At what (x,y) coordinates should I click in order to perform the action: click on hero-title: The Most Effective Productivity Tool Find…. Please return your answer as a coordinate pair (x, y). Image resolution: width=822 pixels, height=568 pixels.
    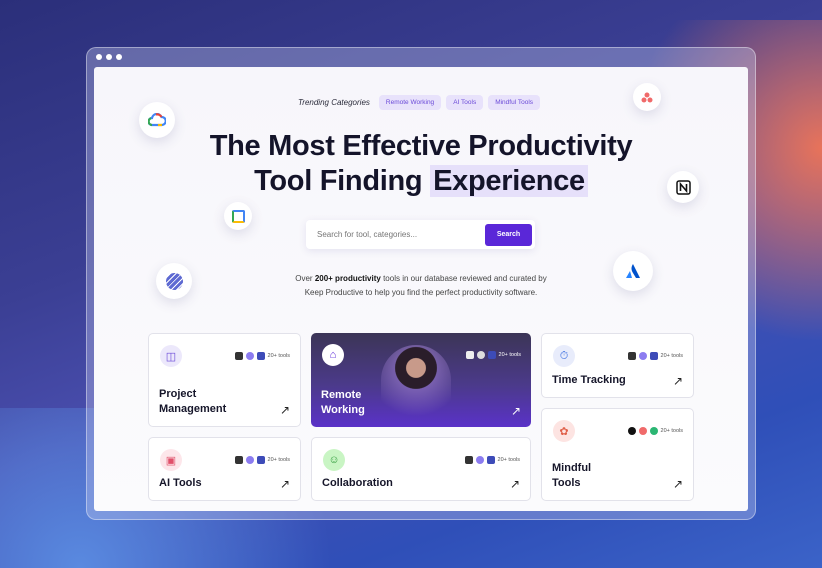
    Looking at the image, I should click on (421, 164).